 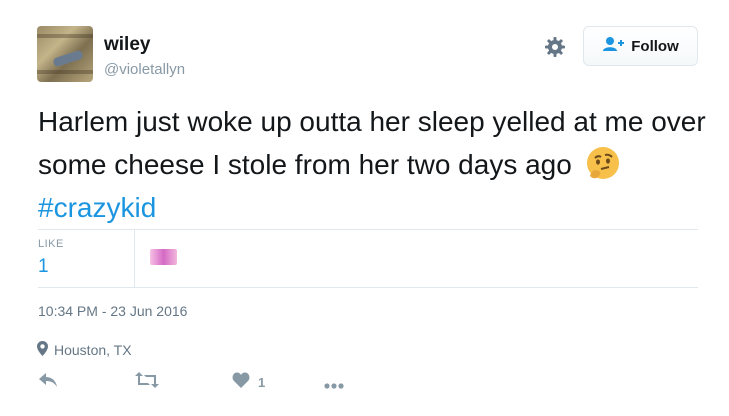 I want to click on more-button, so click(x=334, y=385).